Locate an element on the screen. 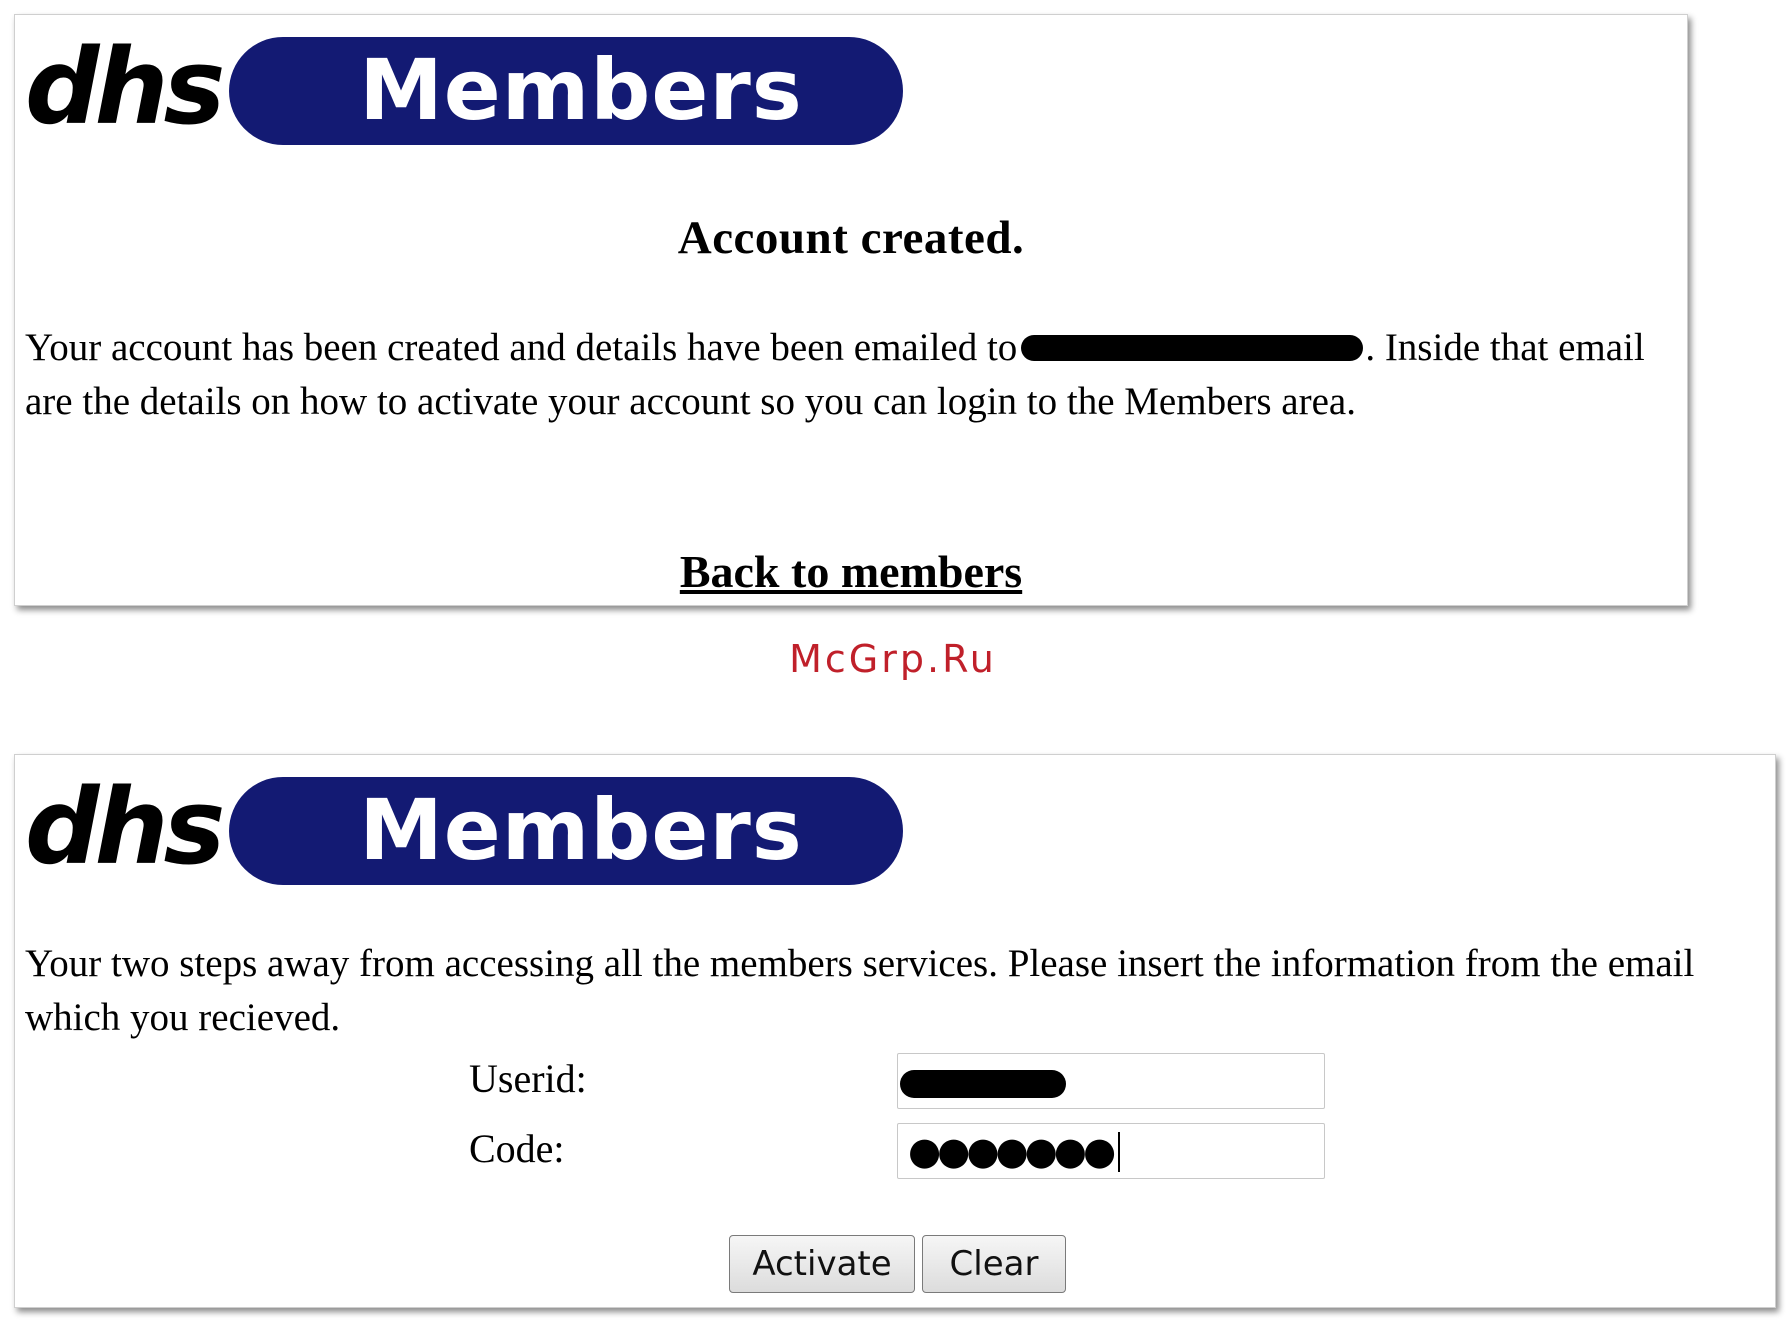 This screenshot has width=1786, height=1321. text-caret is located at coordinates (1119, 1151).